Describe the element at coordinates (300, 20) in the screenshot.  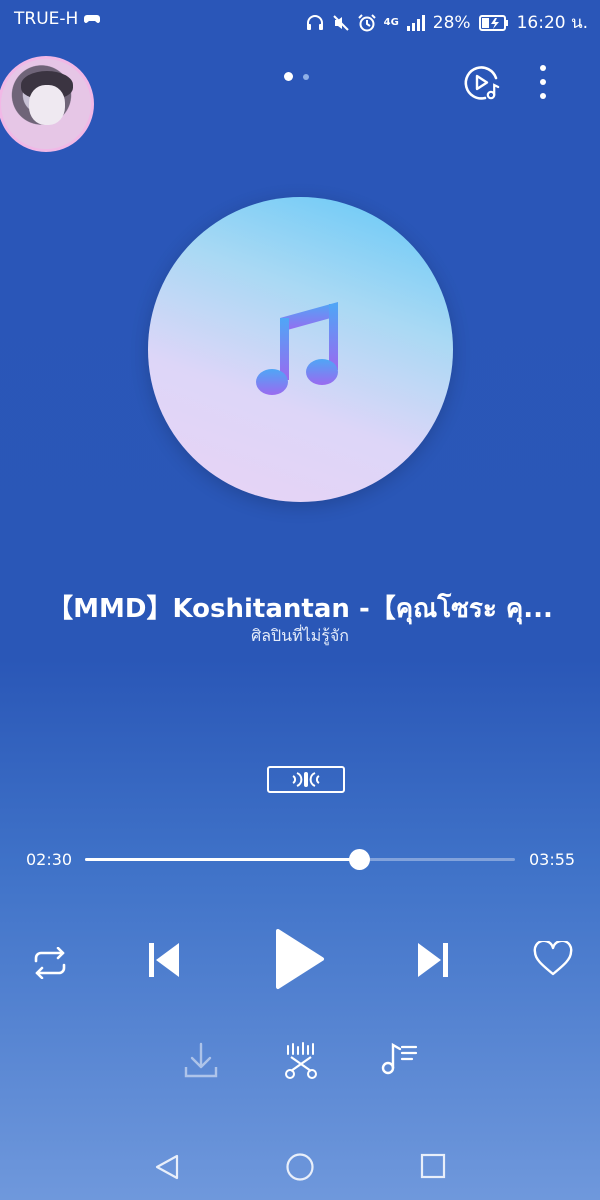
I see `status-bar: TRUE-H 4G 28% 16:20 น.` at that location.